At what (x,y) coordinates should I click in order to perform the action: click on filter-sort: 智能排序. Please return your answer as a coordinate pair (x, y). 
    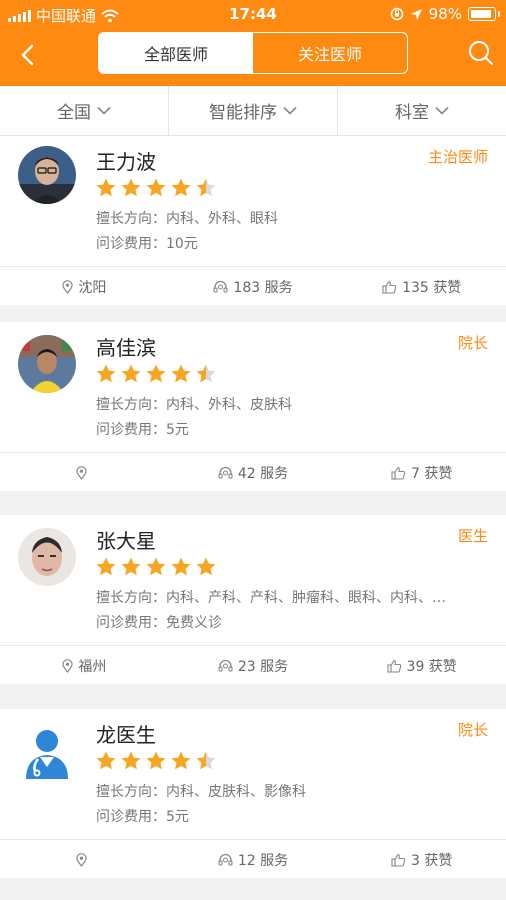
    Looking at the image, I should click on (253, 110).